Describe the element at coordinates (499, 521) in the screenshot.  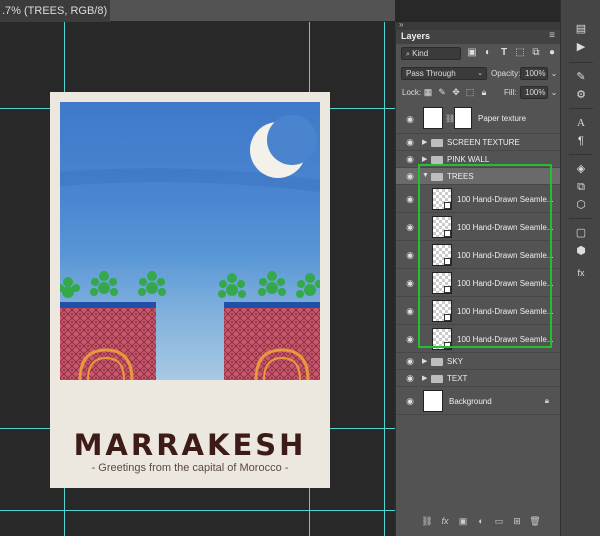
I see `new-group-icon: ▭` at that location.